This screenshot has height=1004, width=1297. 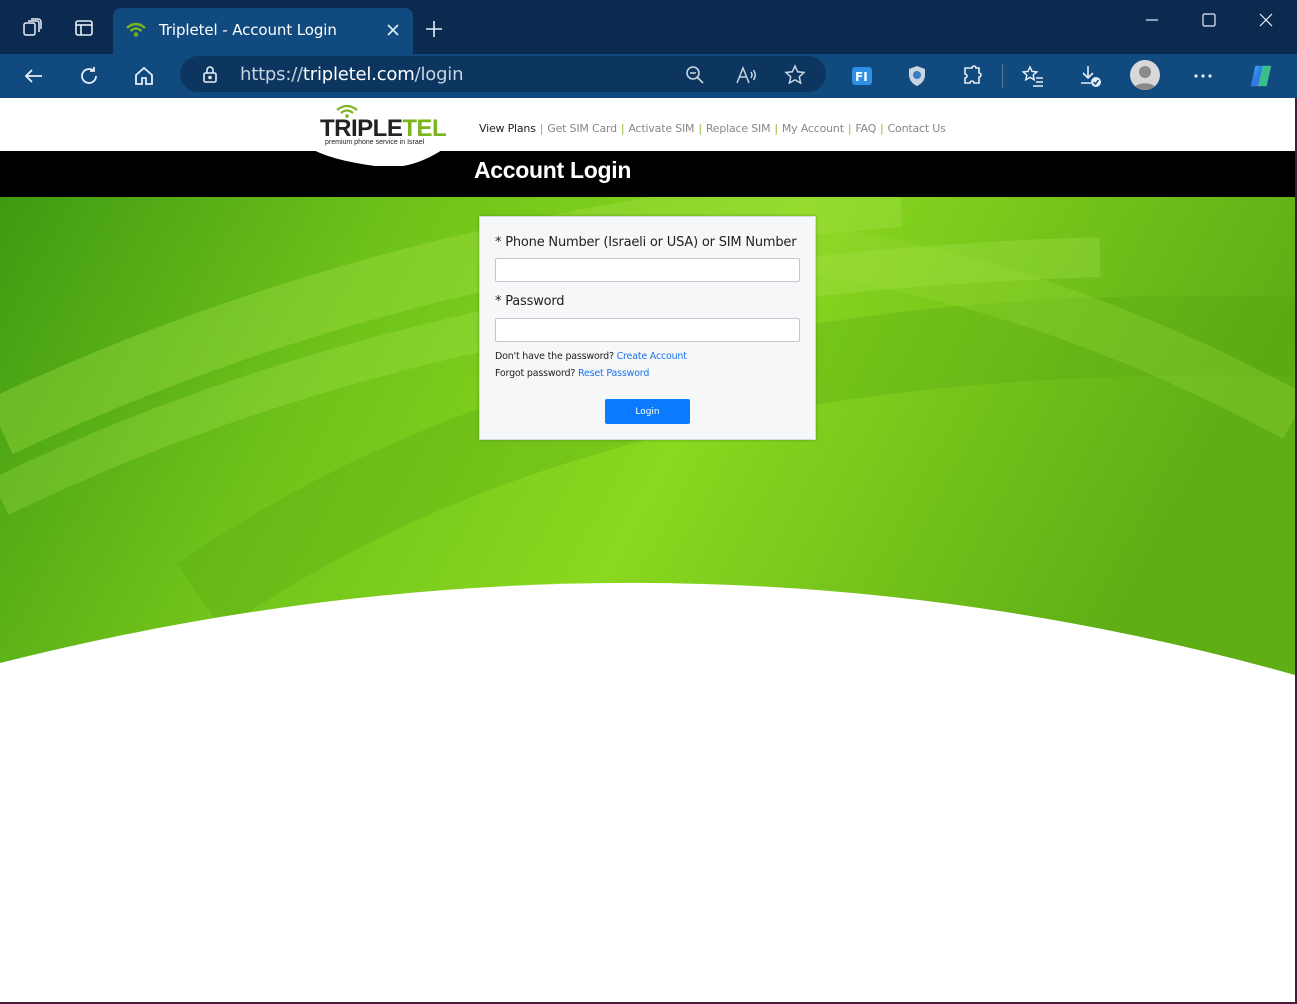 What do you see at coordinates (352, 74) in the screenshot?
I see `url-text: https://tripletel.com/login` at bounding box center [352, 74].